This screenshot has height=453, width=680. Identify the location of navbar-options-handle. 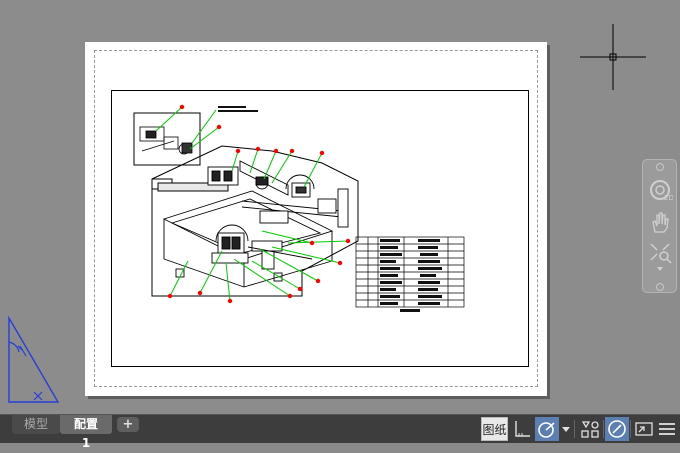
(660, 287).